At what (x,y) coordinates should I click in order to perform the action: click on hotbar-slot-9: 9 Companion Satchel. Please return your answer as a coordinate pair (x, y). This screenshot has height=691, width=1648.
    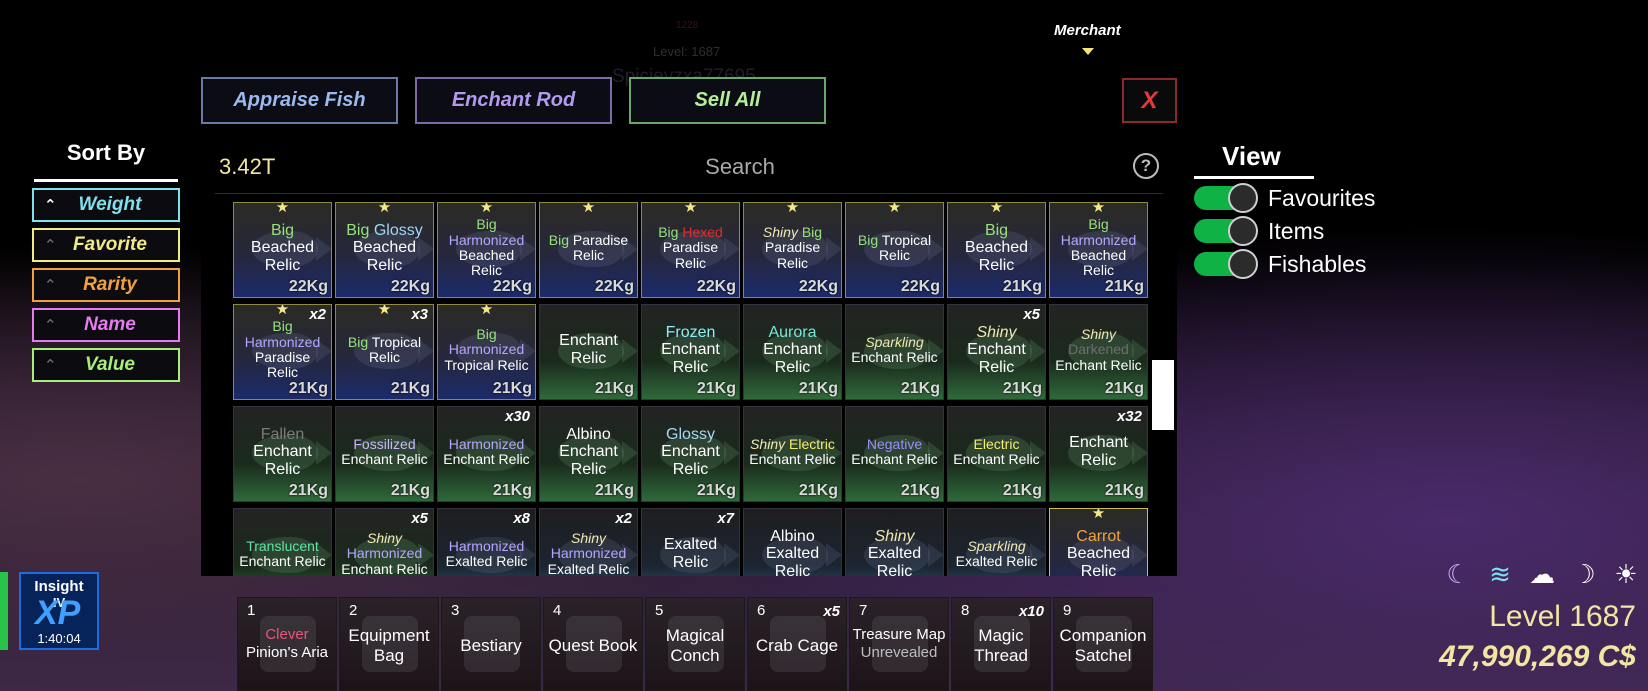
    Looking at the image, I should click on (1103, 644).